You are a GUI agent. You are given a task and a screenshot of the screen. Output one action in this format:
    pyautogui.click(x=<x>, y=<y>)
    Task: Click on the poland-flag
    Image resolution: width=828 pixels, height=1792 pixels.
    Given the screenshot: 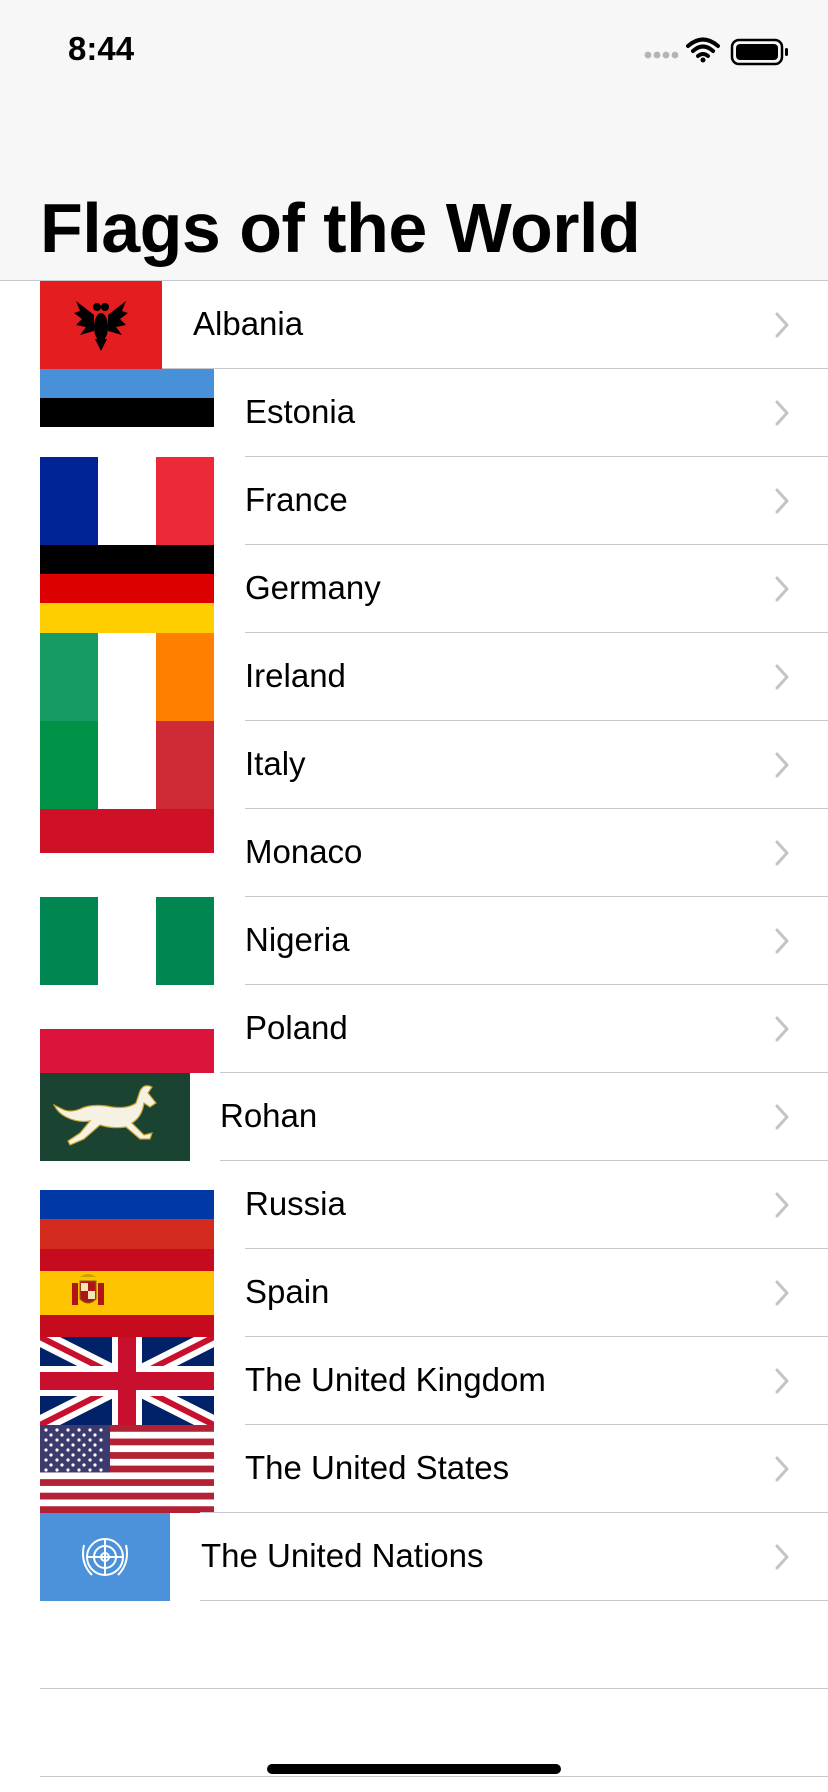 What is the action you would take?
    pyautogui.click(x=127, y=1029)
    